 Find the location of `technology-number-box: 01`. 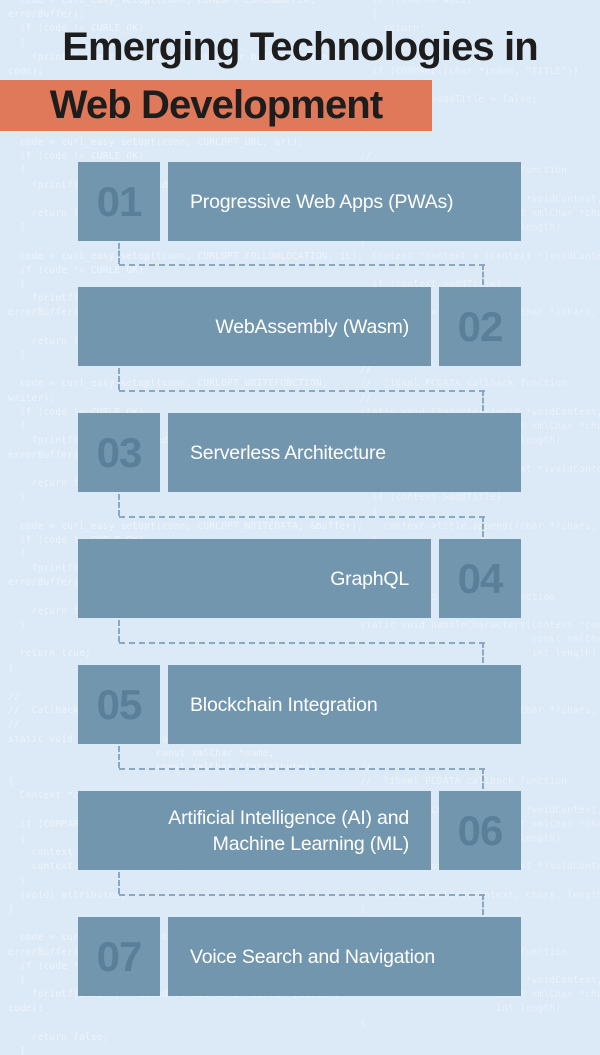

technology-number-box: 01 is located at coordinates (119, 201).